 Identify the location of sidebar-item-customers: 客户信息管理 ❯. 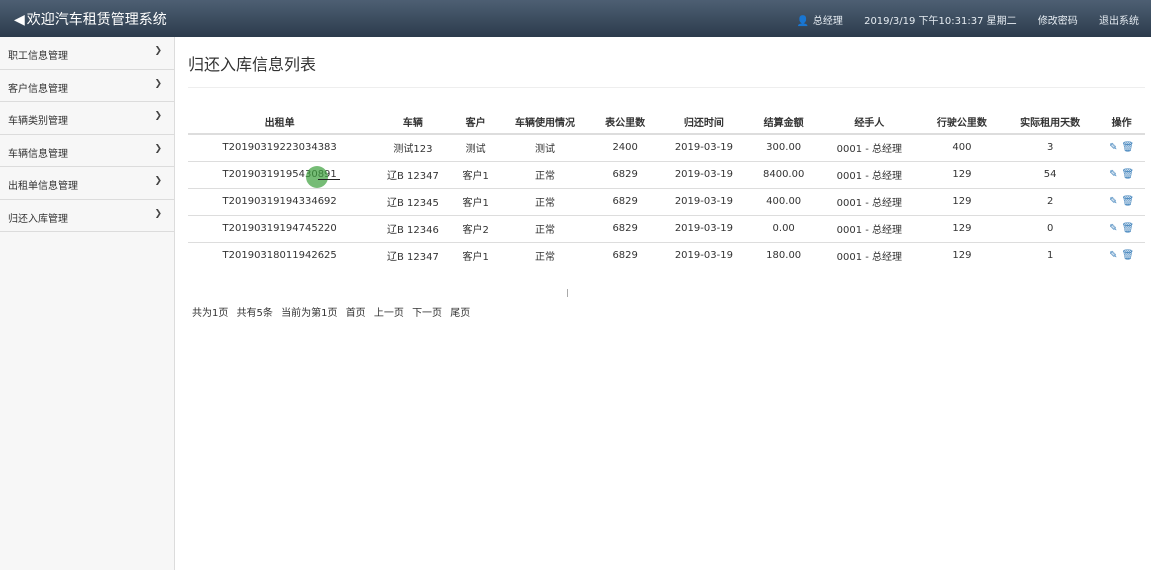
(87, 86).